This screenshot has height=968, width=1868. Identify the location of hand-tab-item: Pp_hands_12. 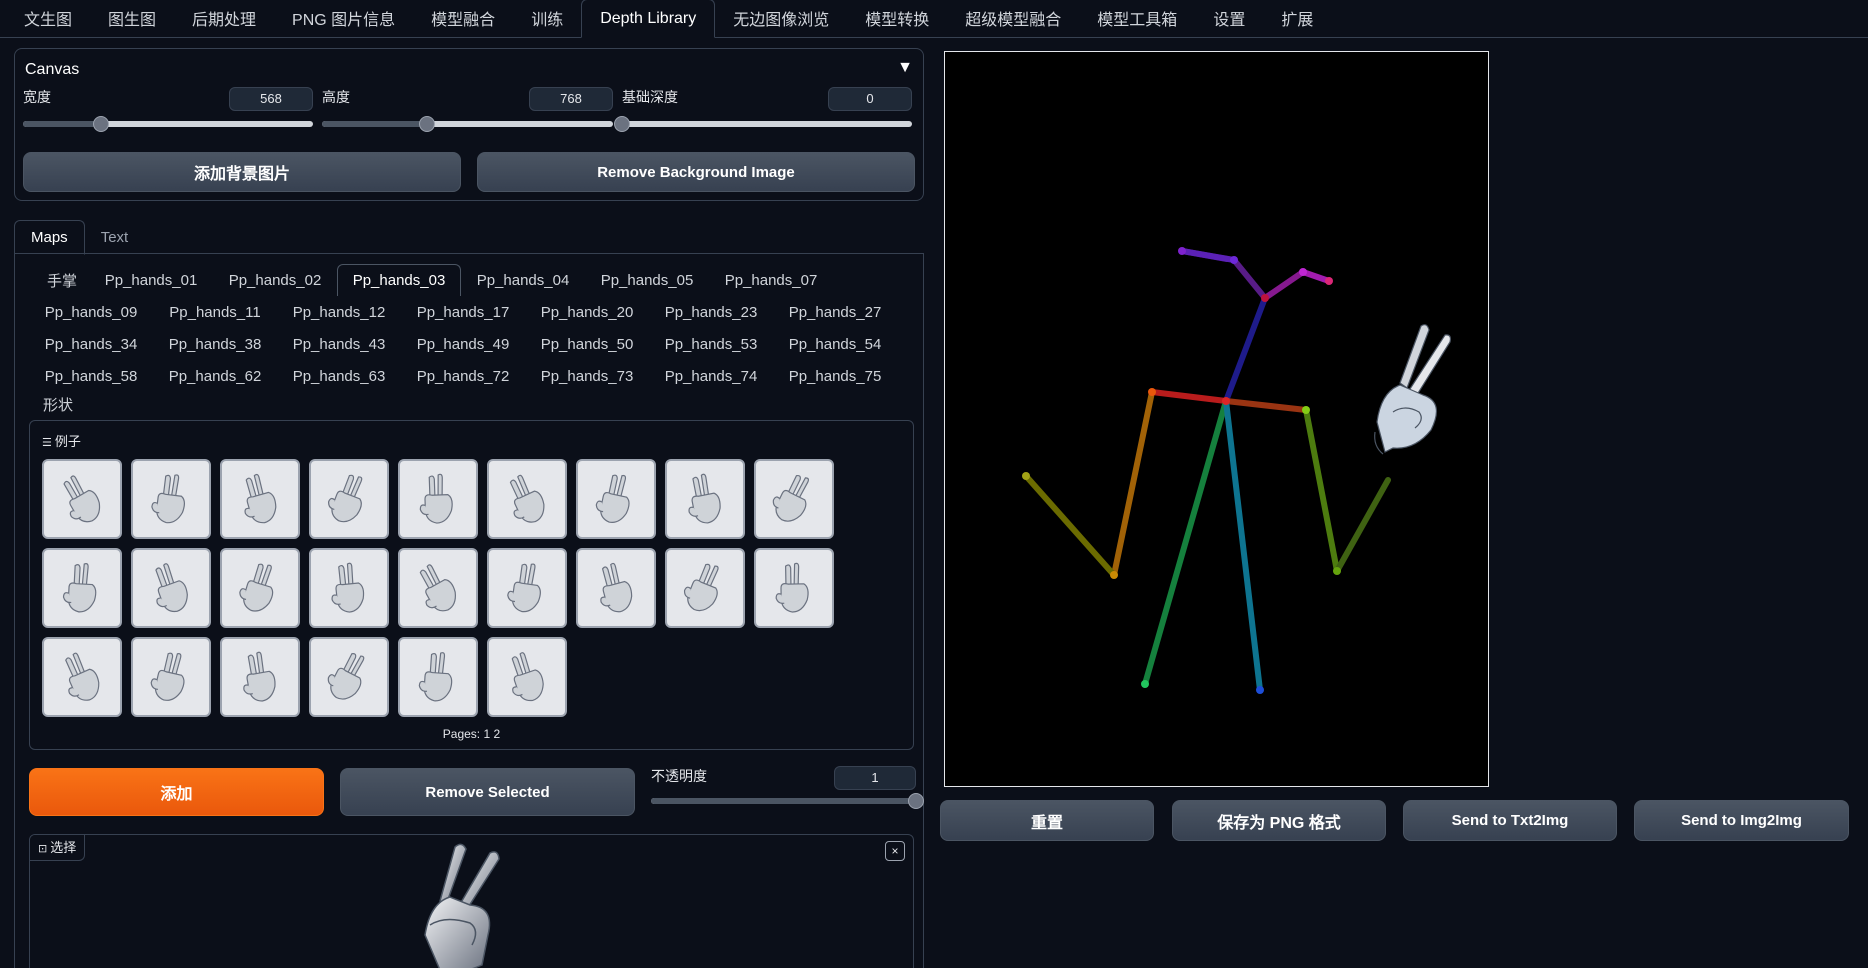
(339, 312).